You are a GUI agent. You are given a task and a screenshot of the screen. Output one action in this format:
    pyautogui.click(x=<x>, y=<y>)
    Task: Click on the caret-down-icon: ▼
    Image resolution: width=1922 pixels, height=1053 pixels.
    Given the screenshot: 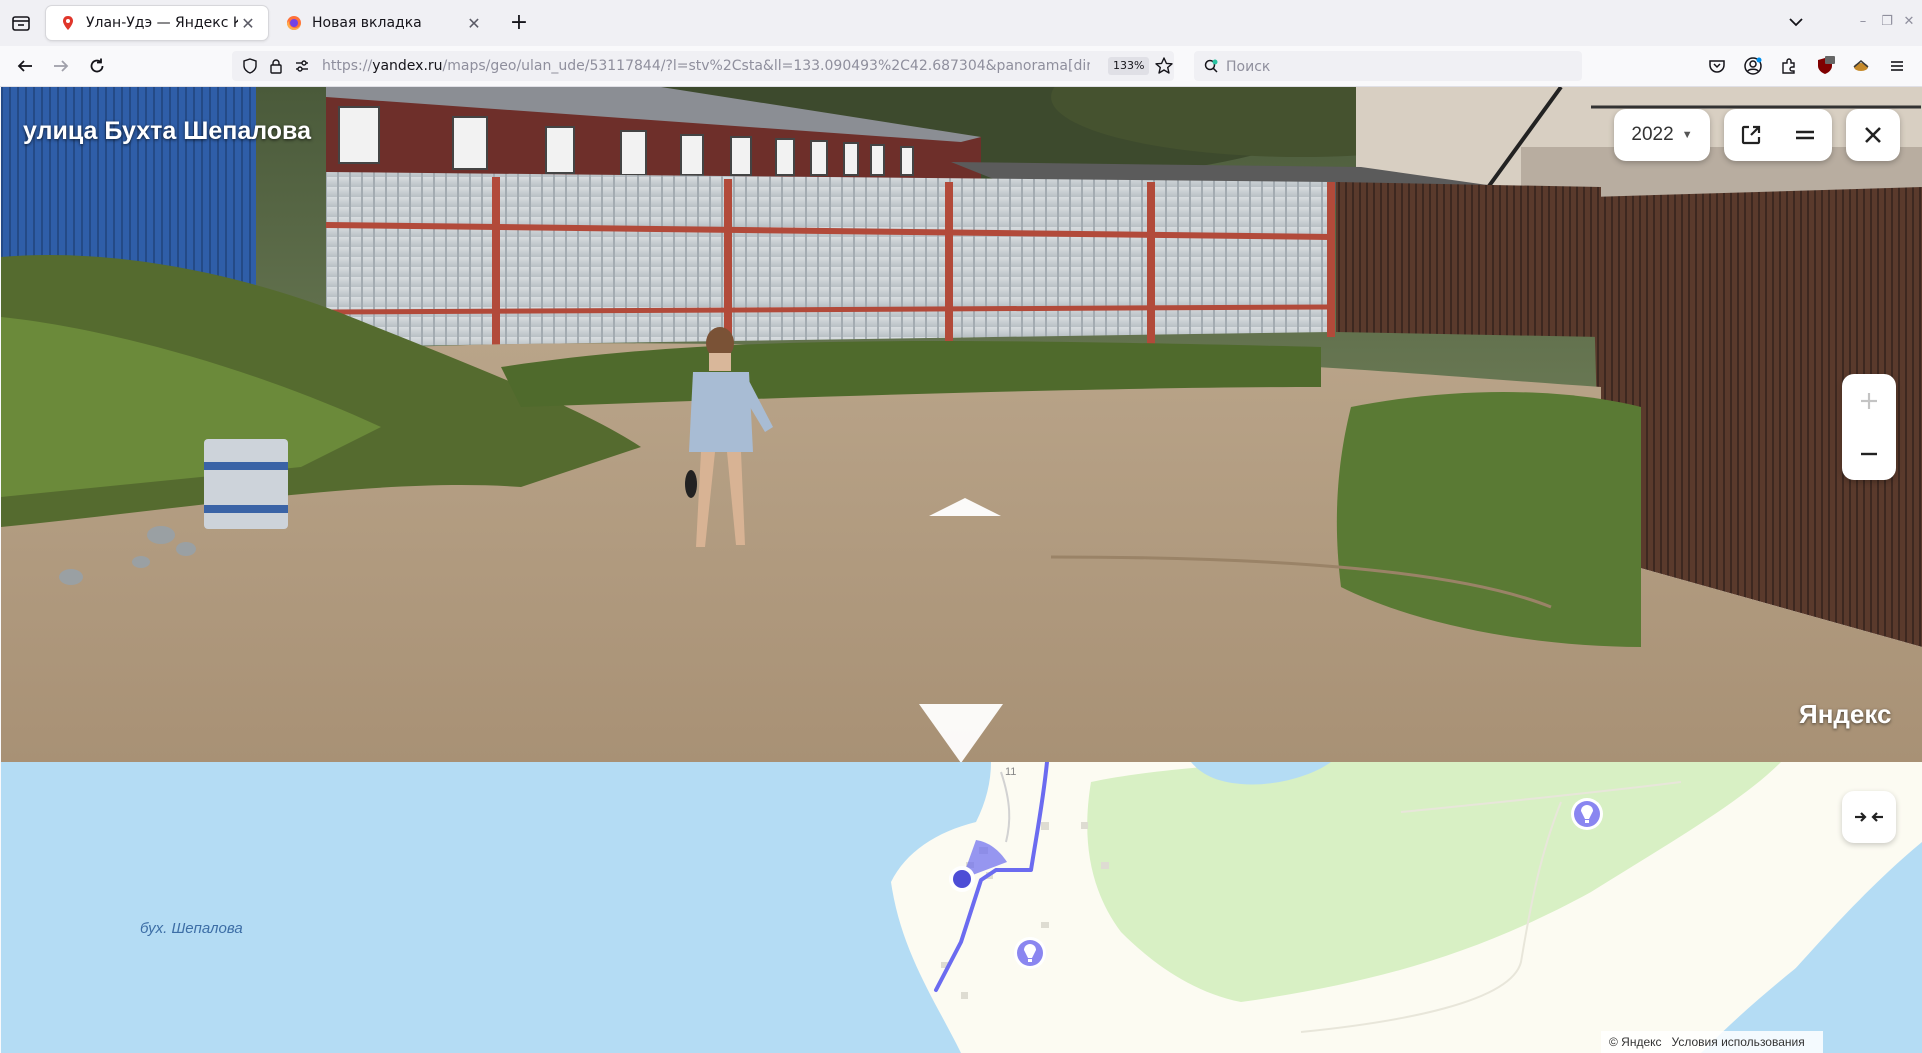 What is the action you would take?
    pyautogui.click(x=1687, y=135)
    